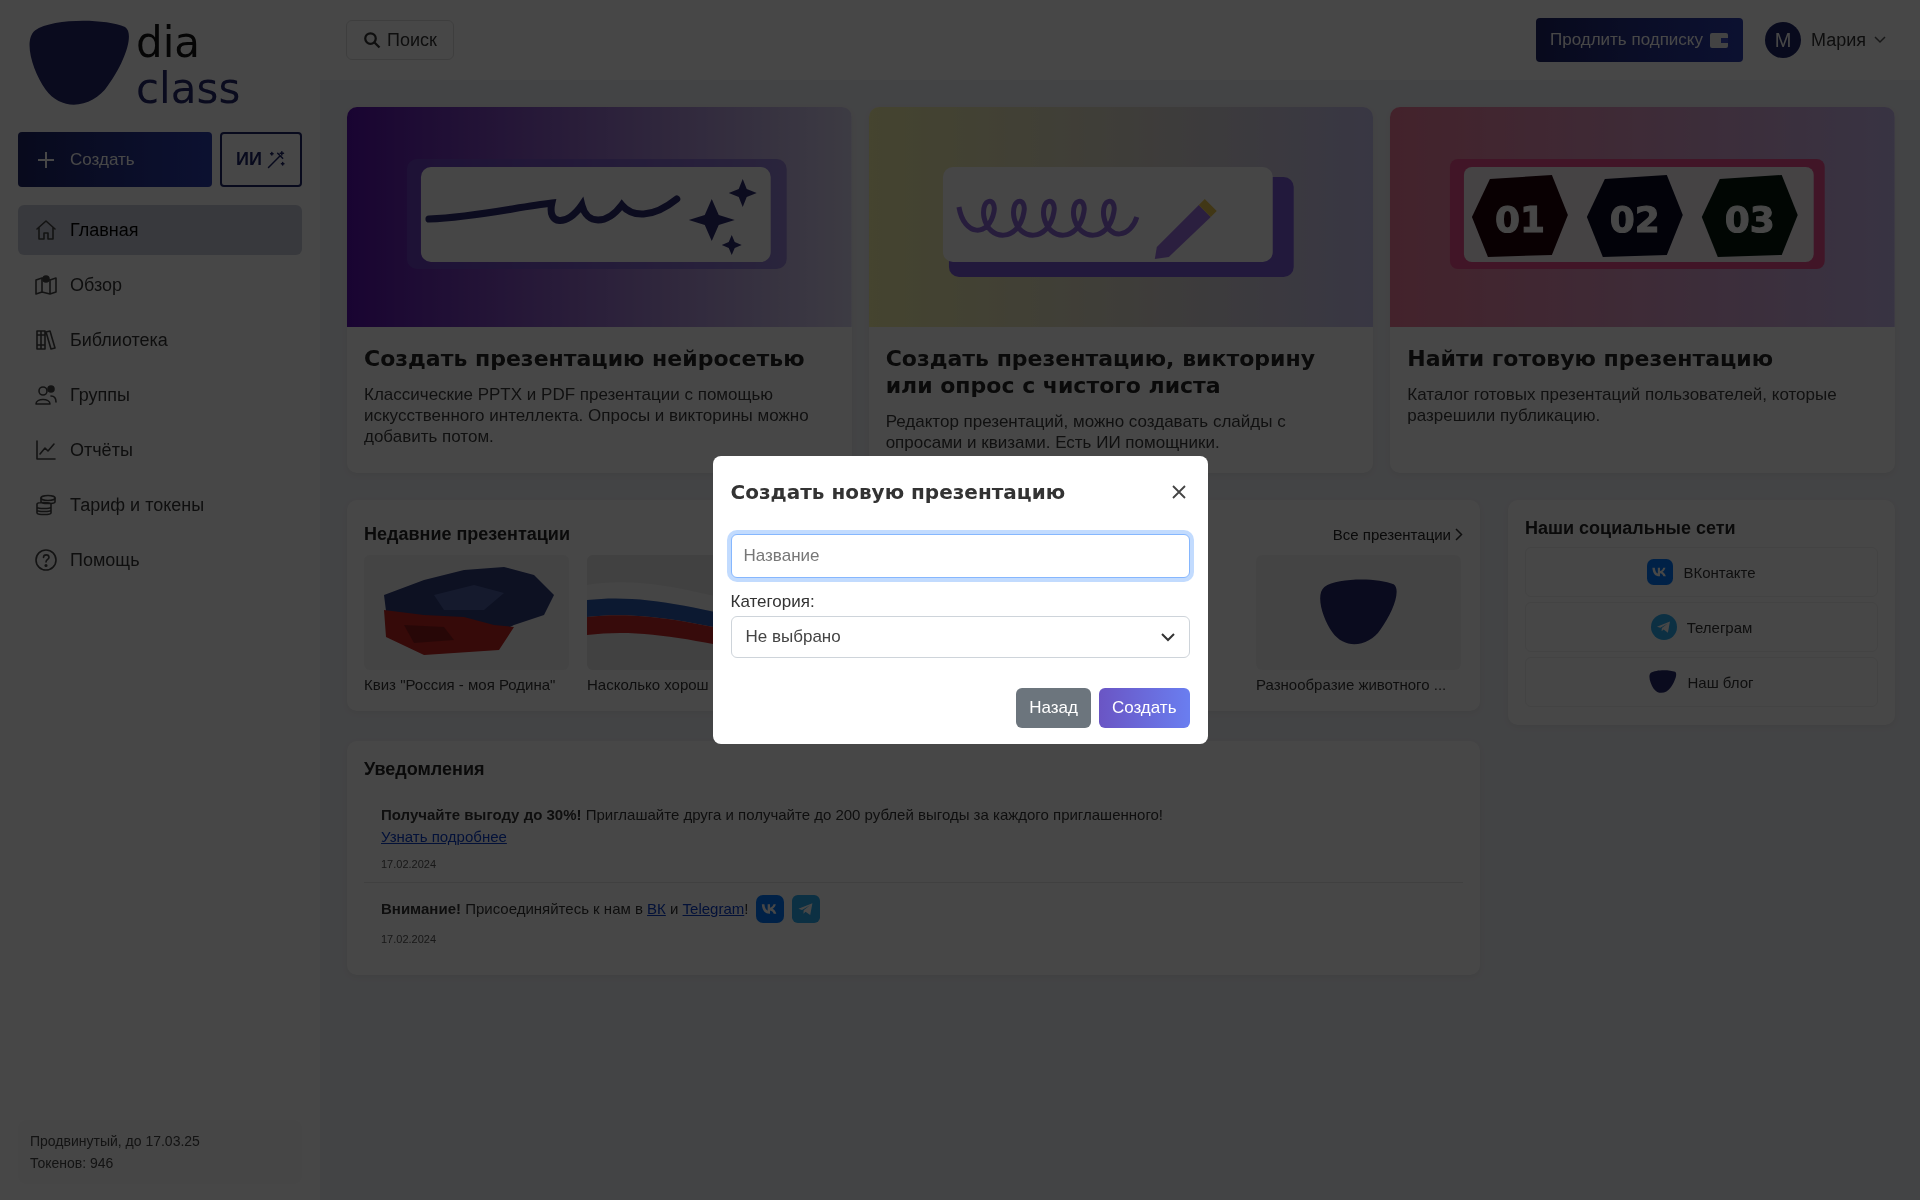 The height and width of the screenshot is (1200, 1920). I want to click on magic-wand-icon, so click(275, 159).